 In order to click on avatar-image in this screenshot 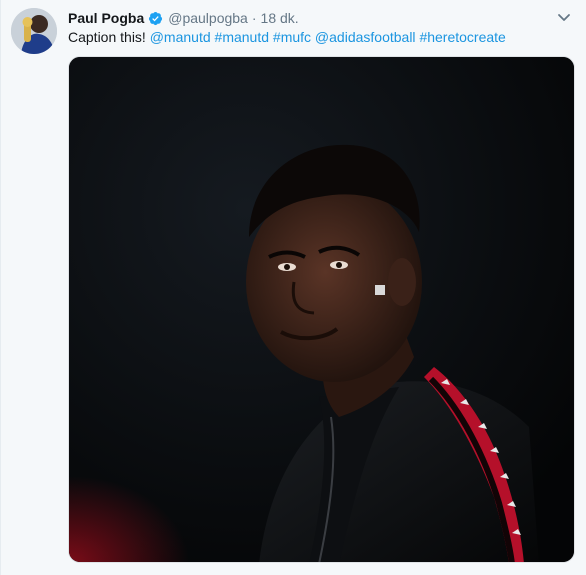, I will do `click(34, 31)`.